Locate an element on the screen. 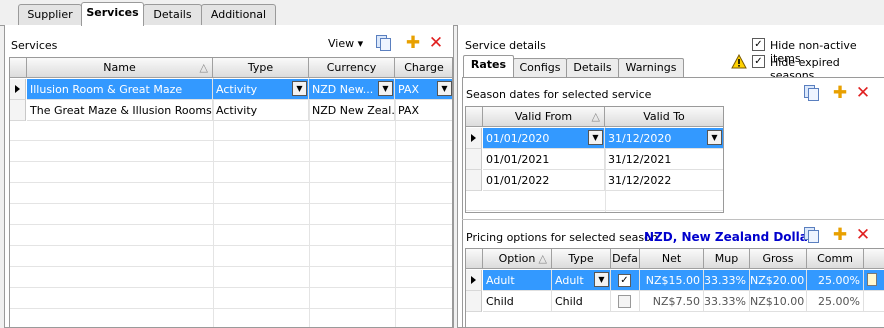 The width and height of the screenshot is (884, 328). col-currency: Currency is located at coordinates (352, 68).